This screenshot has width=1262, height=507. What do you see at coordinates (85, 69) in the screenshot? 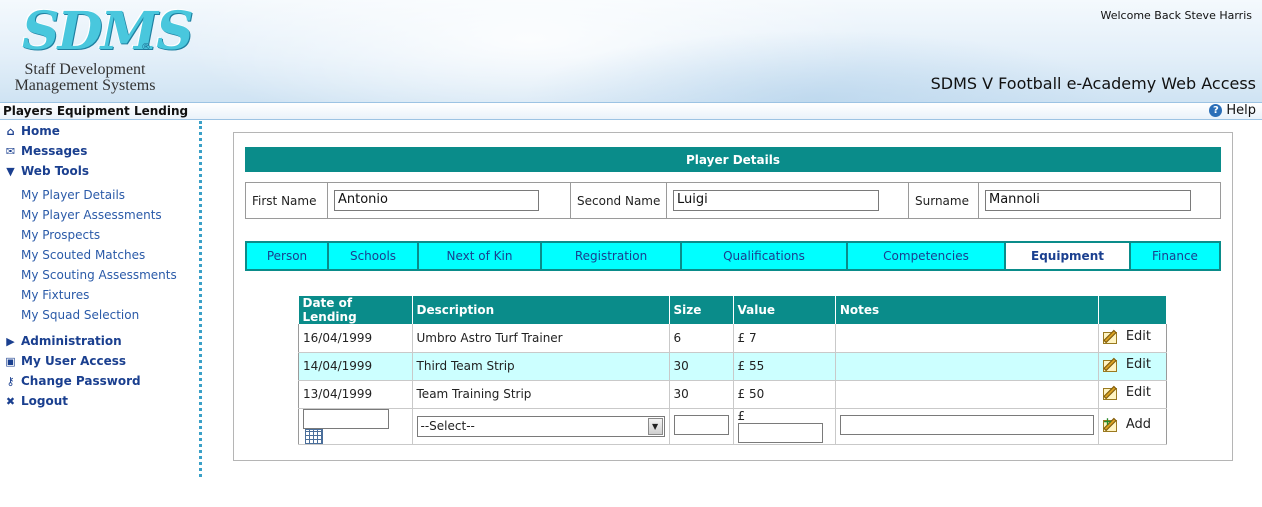
I see `logo-line-1: Staff Development` at bounding box center [85, 69].